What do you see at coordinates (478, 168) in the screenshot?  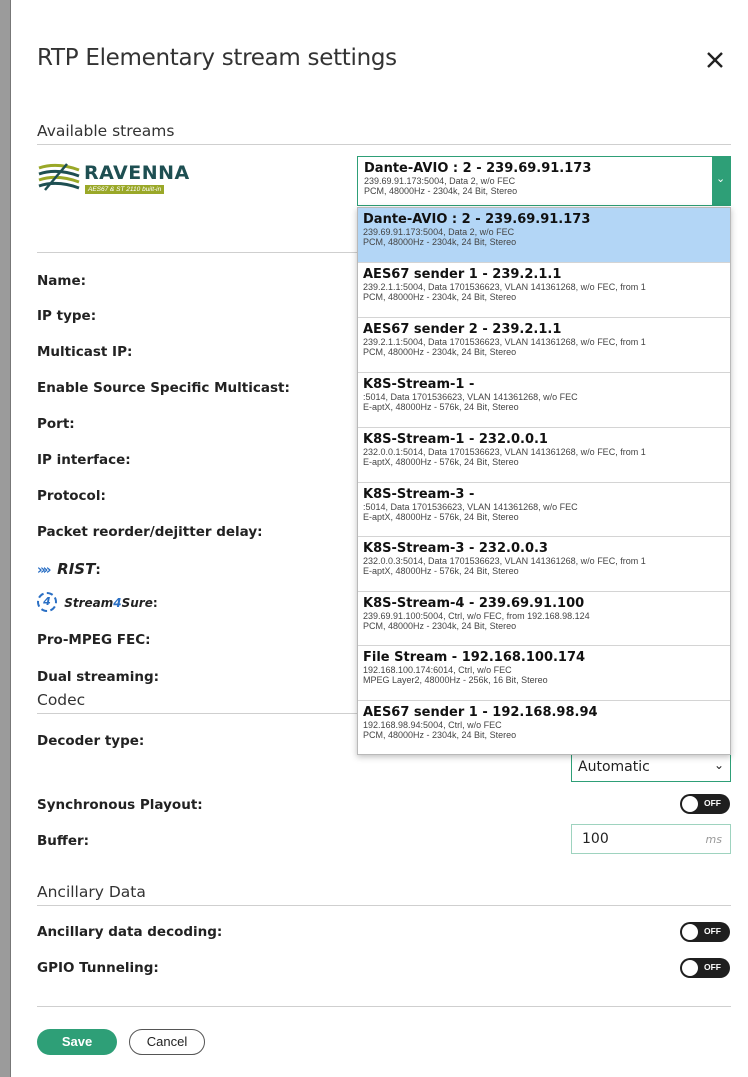 I see `stream-select-title: Dante-AVIO : 2 - 239.69.91.173` at bounding box center [478, 168].